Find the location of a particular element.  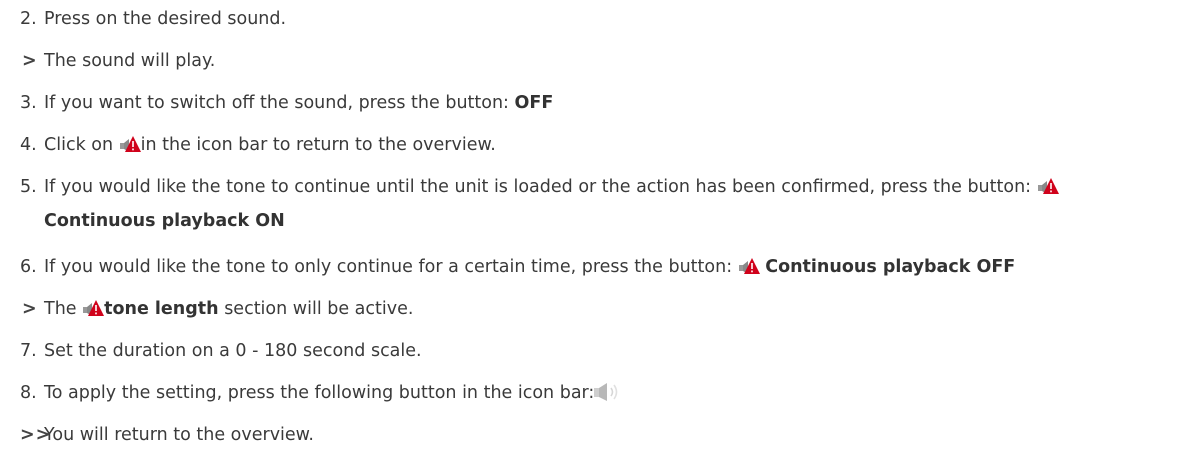

button-name-continuous-on: Continuous playback ON is located at coordinates (164, 221).